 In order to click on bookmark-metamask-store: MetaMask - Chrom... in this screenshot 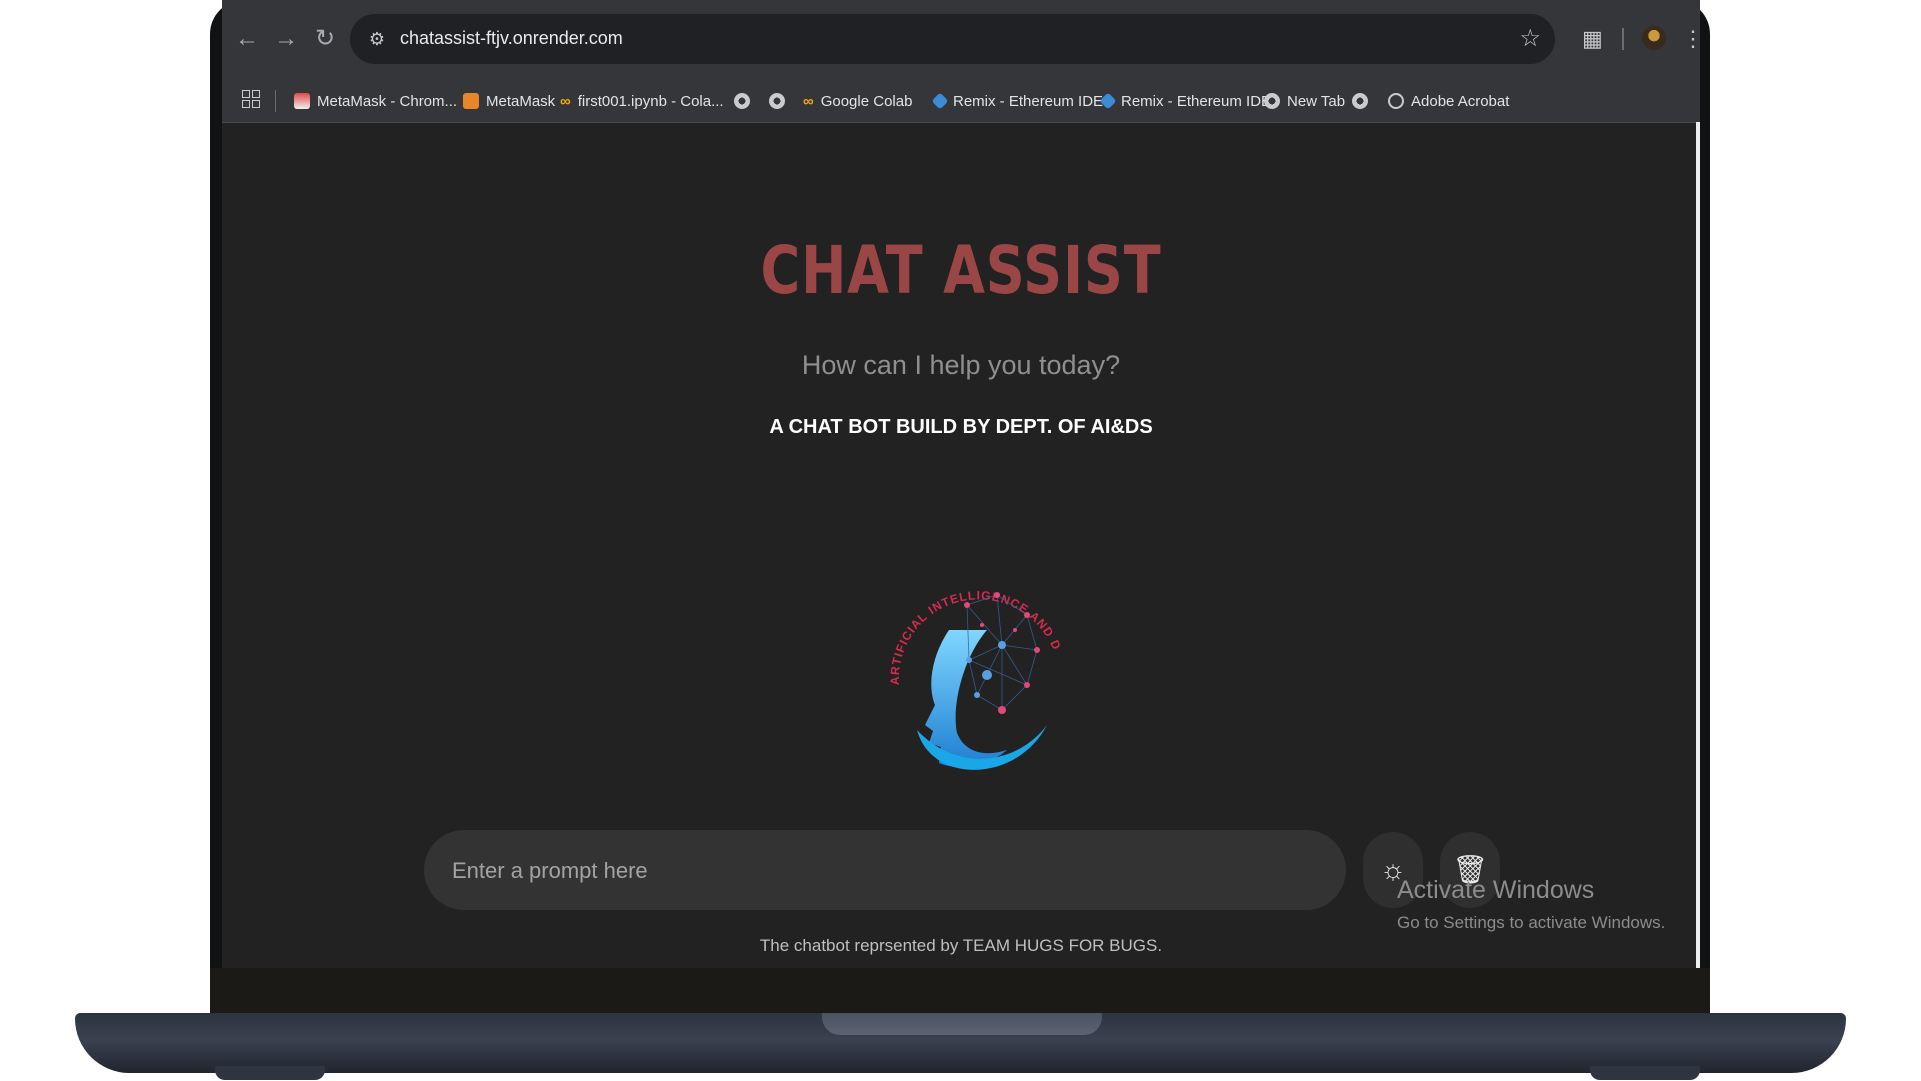, I will do `click(375, 101)`.